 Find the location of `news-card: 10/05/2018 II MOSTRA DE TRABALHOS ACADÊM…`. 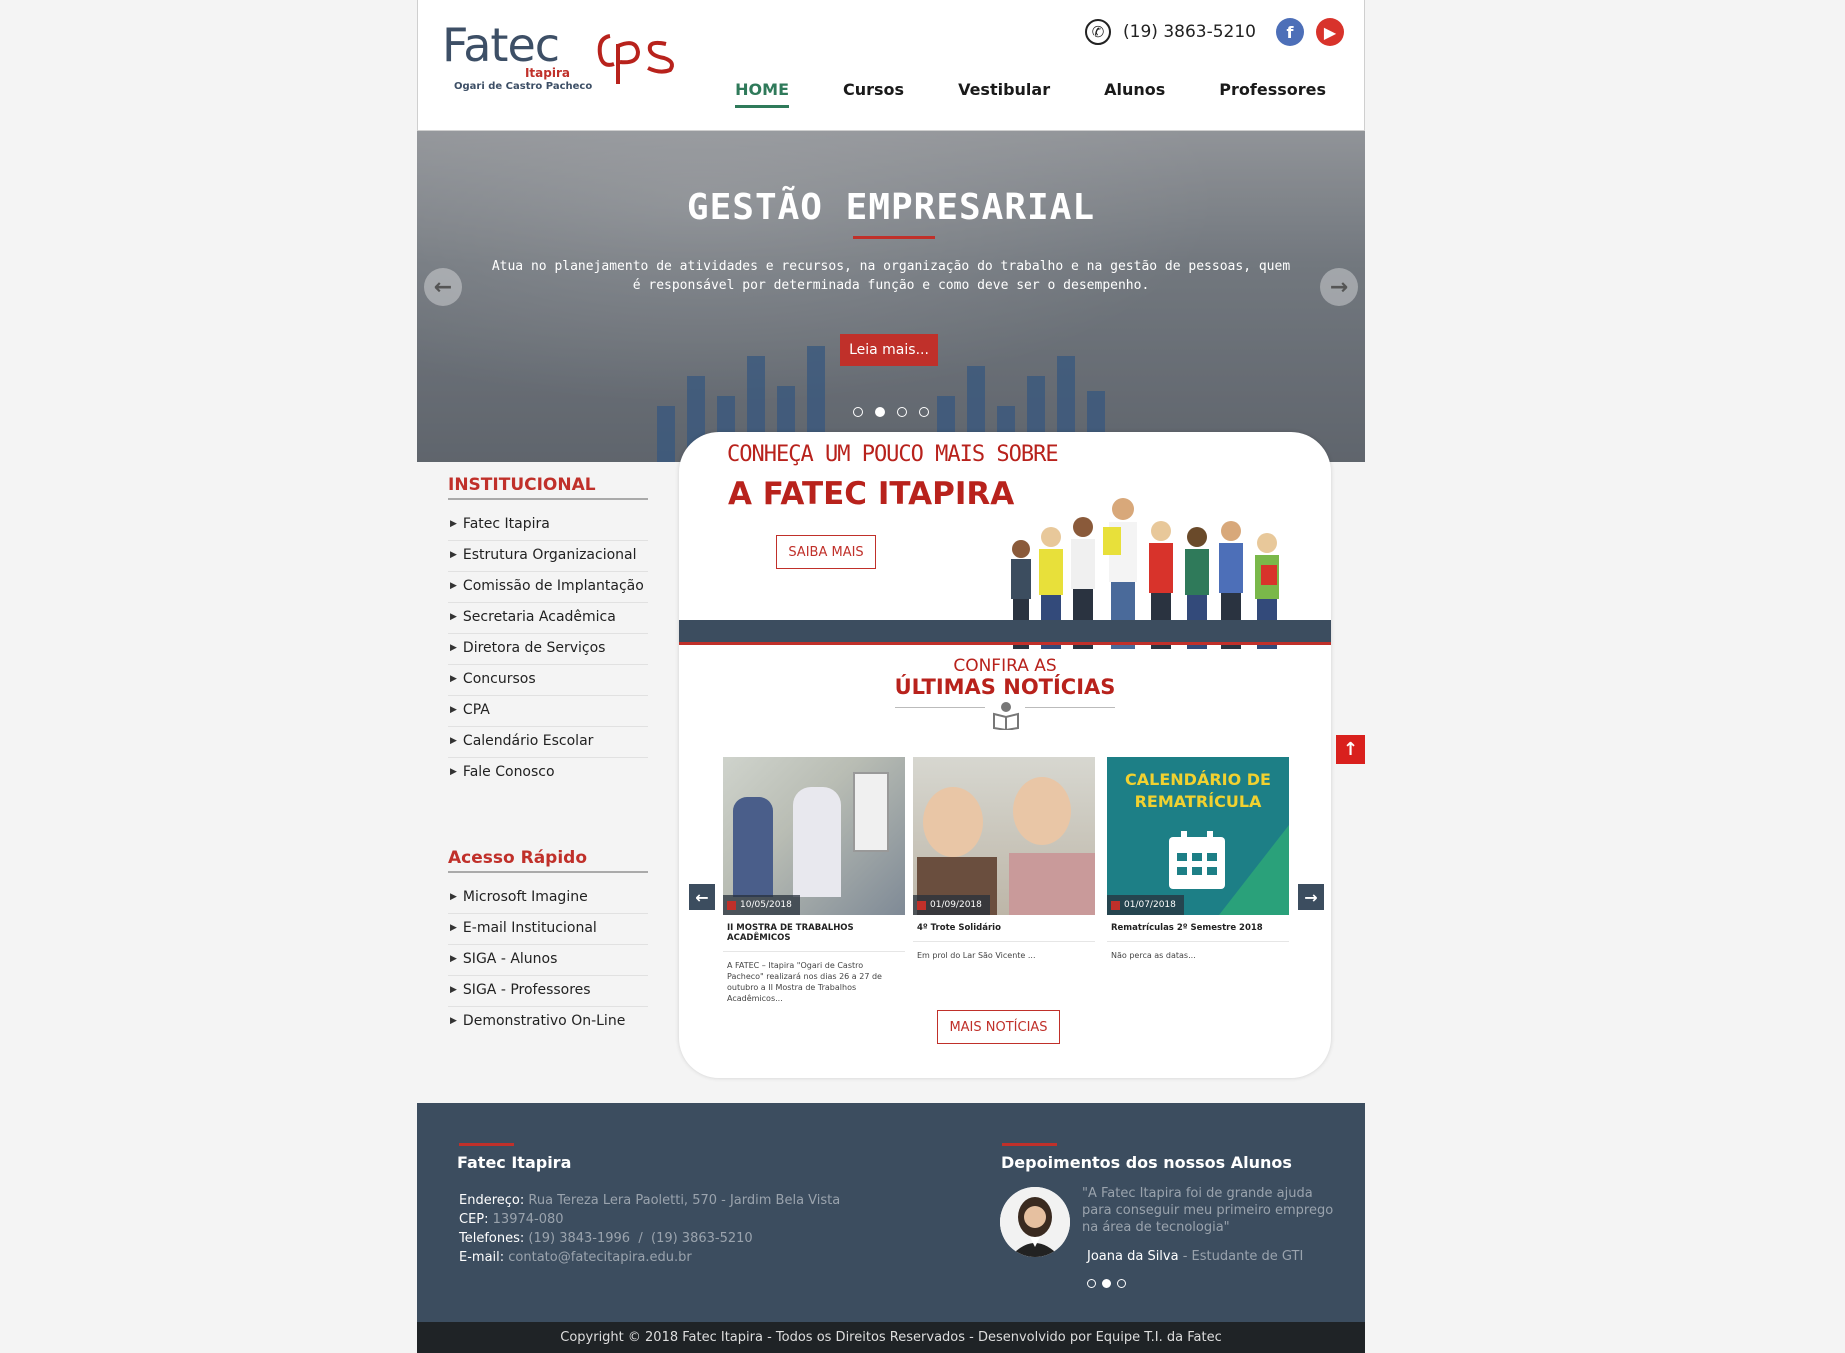

news-card: 10/05/2018 II MOSTRA DE TRABALHOS ACADÊM… is located at coordinates (814, 884).